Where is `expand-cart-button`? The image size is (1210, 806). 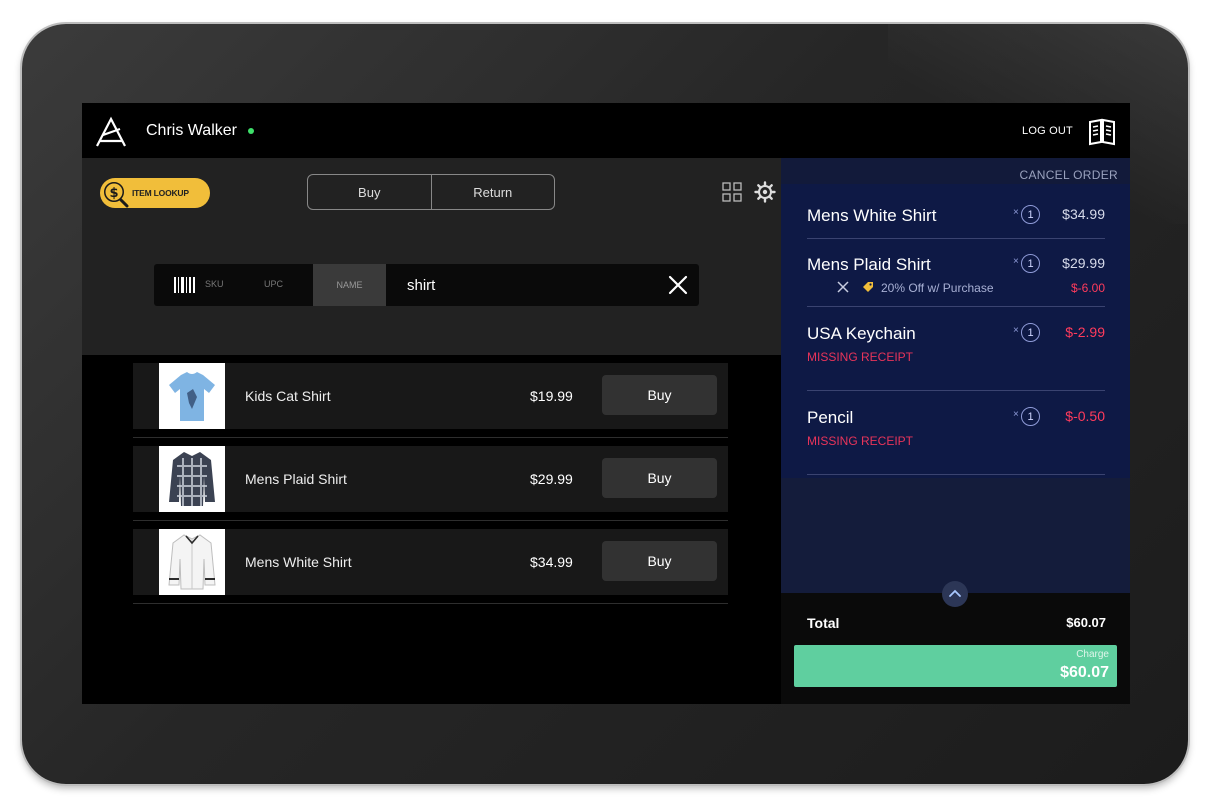
expand-cart-button is located at coordinates (955, 594).